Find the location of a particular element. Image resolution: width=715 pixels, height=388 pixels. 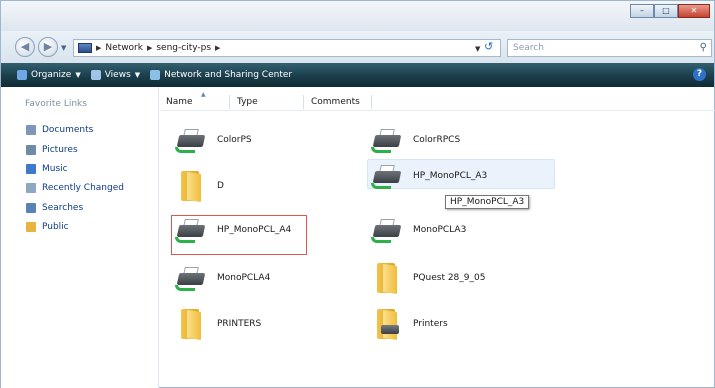

caption-buttons: – □ ✕ is located at coordinates (670, 11).